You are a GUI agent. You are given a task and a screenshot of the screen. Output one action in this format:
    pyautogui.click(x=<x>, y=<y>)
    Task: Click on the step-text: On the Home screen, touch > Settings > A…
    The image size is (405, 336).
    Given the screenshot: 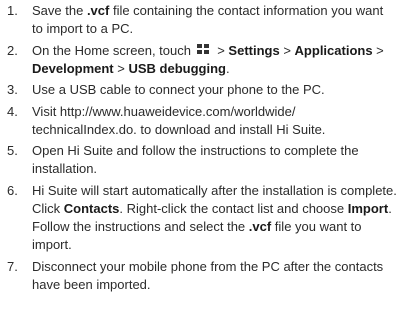 What is the action you would take?
    pyautogui.click(x=208, y=59)
    